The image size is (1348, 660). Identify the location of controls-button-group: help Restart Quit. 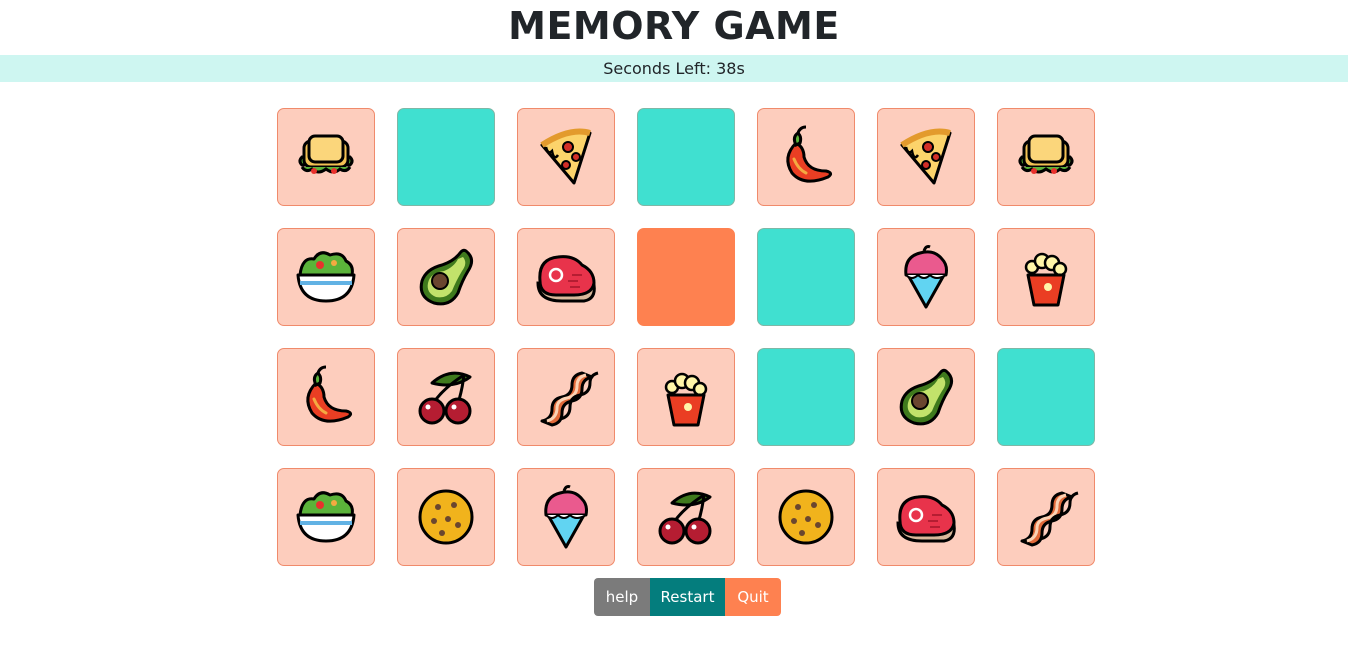
(687, 597).